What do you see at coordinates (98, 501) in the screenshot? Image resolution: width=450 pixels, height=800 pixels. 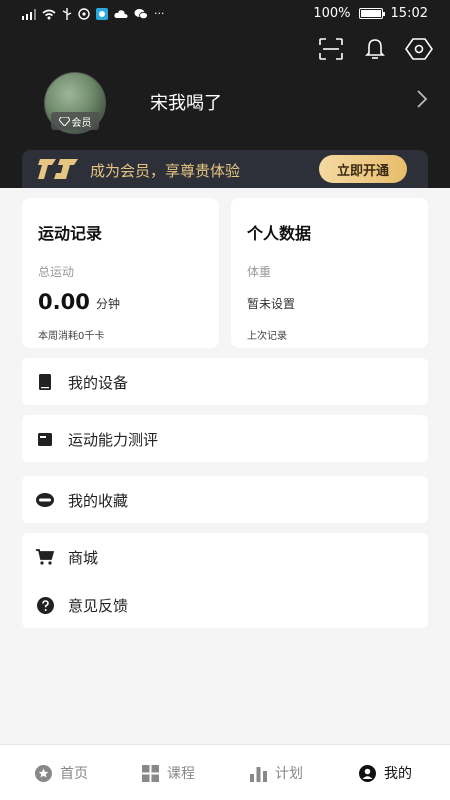 I see `menu-label-favorites: 我的收藏` at bounding box center [98, 501].